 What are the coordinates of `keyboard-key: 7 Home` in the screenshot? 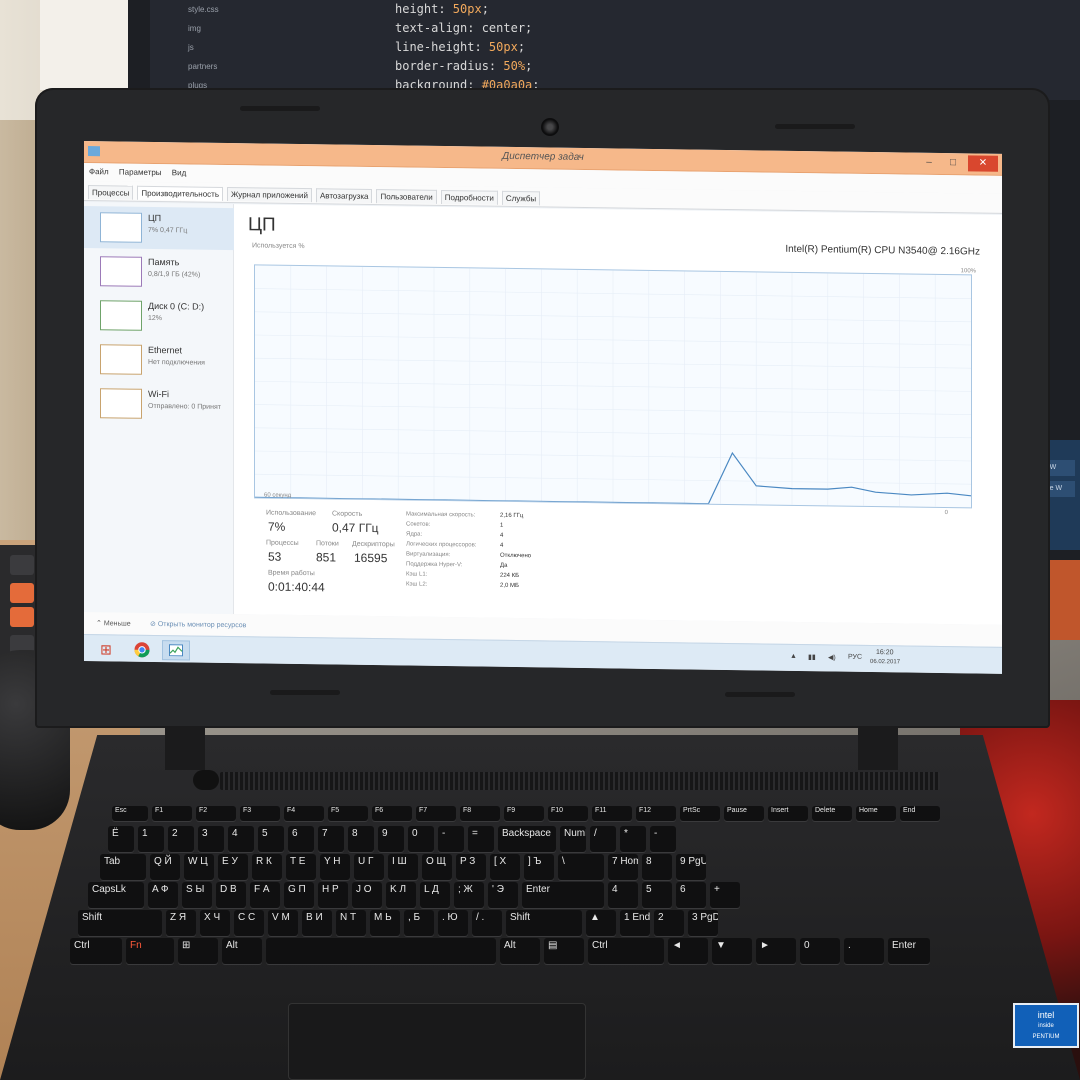 It's located at (623, 867).